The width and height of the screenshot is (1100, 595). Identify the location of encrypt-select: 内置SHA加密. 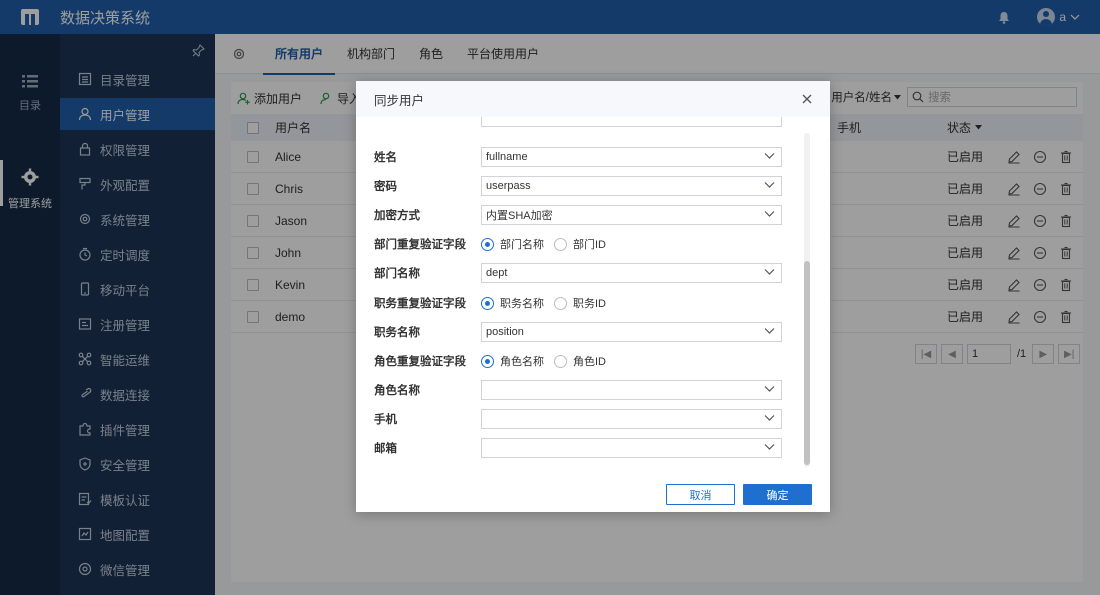
(631, 215).